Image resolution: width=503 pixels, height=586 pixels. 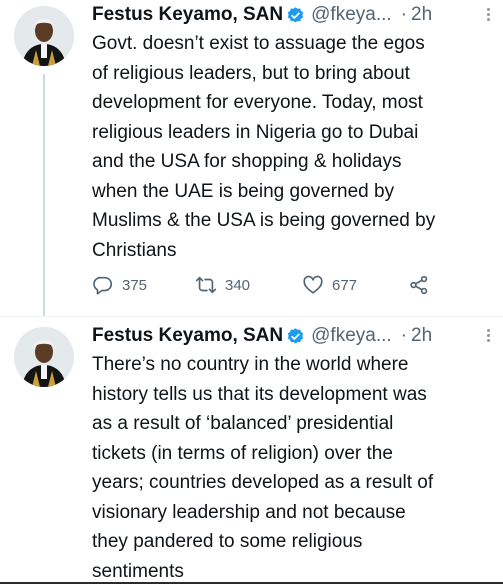 What do you see at coordinates (103, 285) in the screenshot?
I see `reply-icon` at bounding box center [103, 285].